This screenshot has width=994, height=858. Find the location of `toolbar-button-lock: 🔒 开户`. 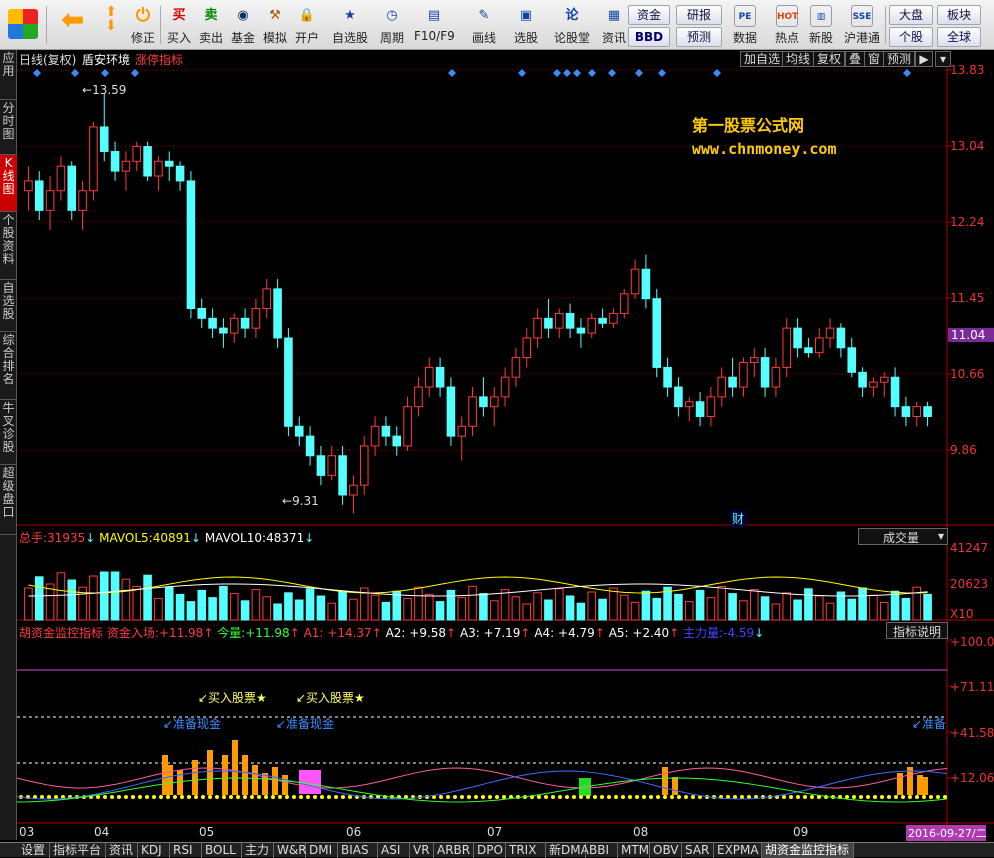

toolbar-button-lock: 🔒 开户 is located at coordinates (307, 25).